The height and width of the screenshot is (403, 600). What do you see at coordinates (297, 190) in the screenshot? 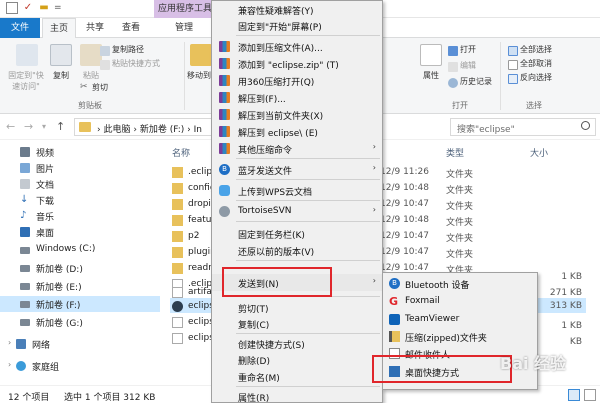
I see `menu-item-wps-upload: 上传到WPS云文档` at bounding box center [297, 190].